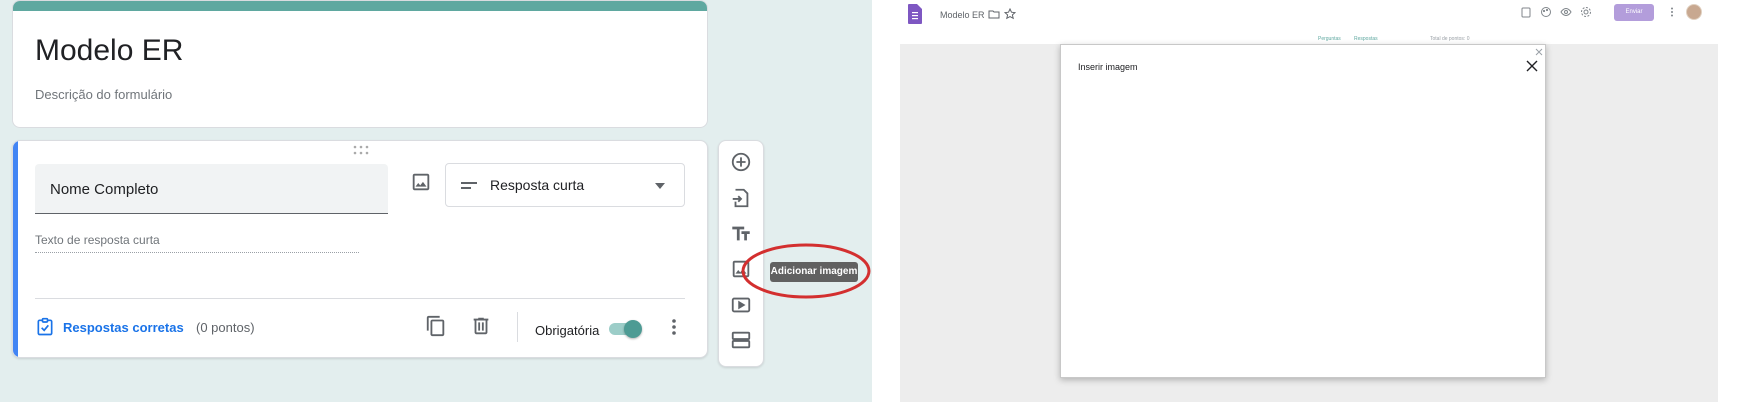 This screenshot has width=1758, height=402. What do you see at coordinates (1694, 12) in the screenshot?
I see `avatar` at bounding box center [1694, 12].